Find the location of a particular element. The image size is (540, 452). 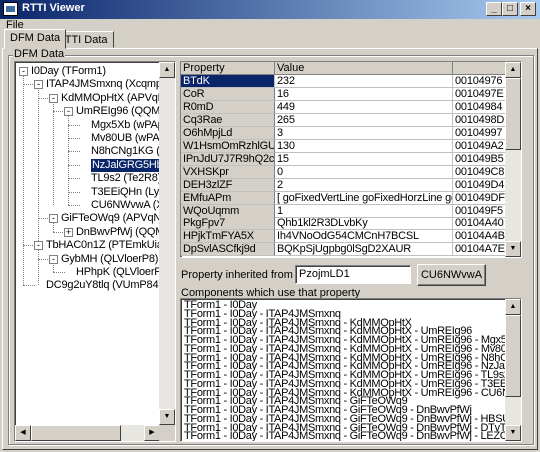

property-name-cell: WQoUqmm is located at coordinates (228, 211).